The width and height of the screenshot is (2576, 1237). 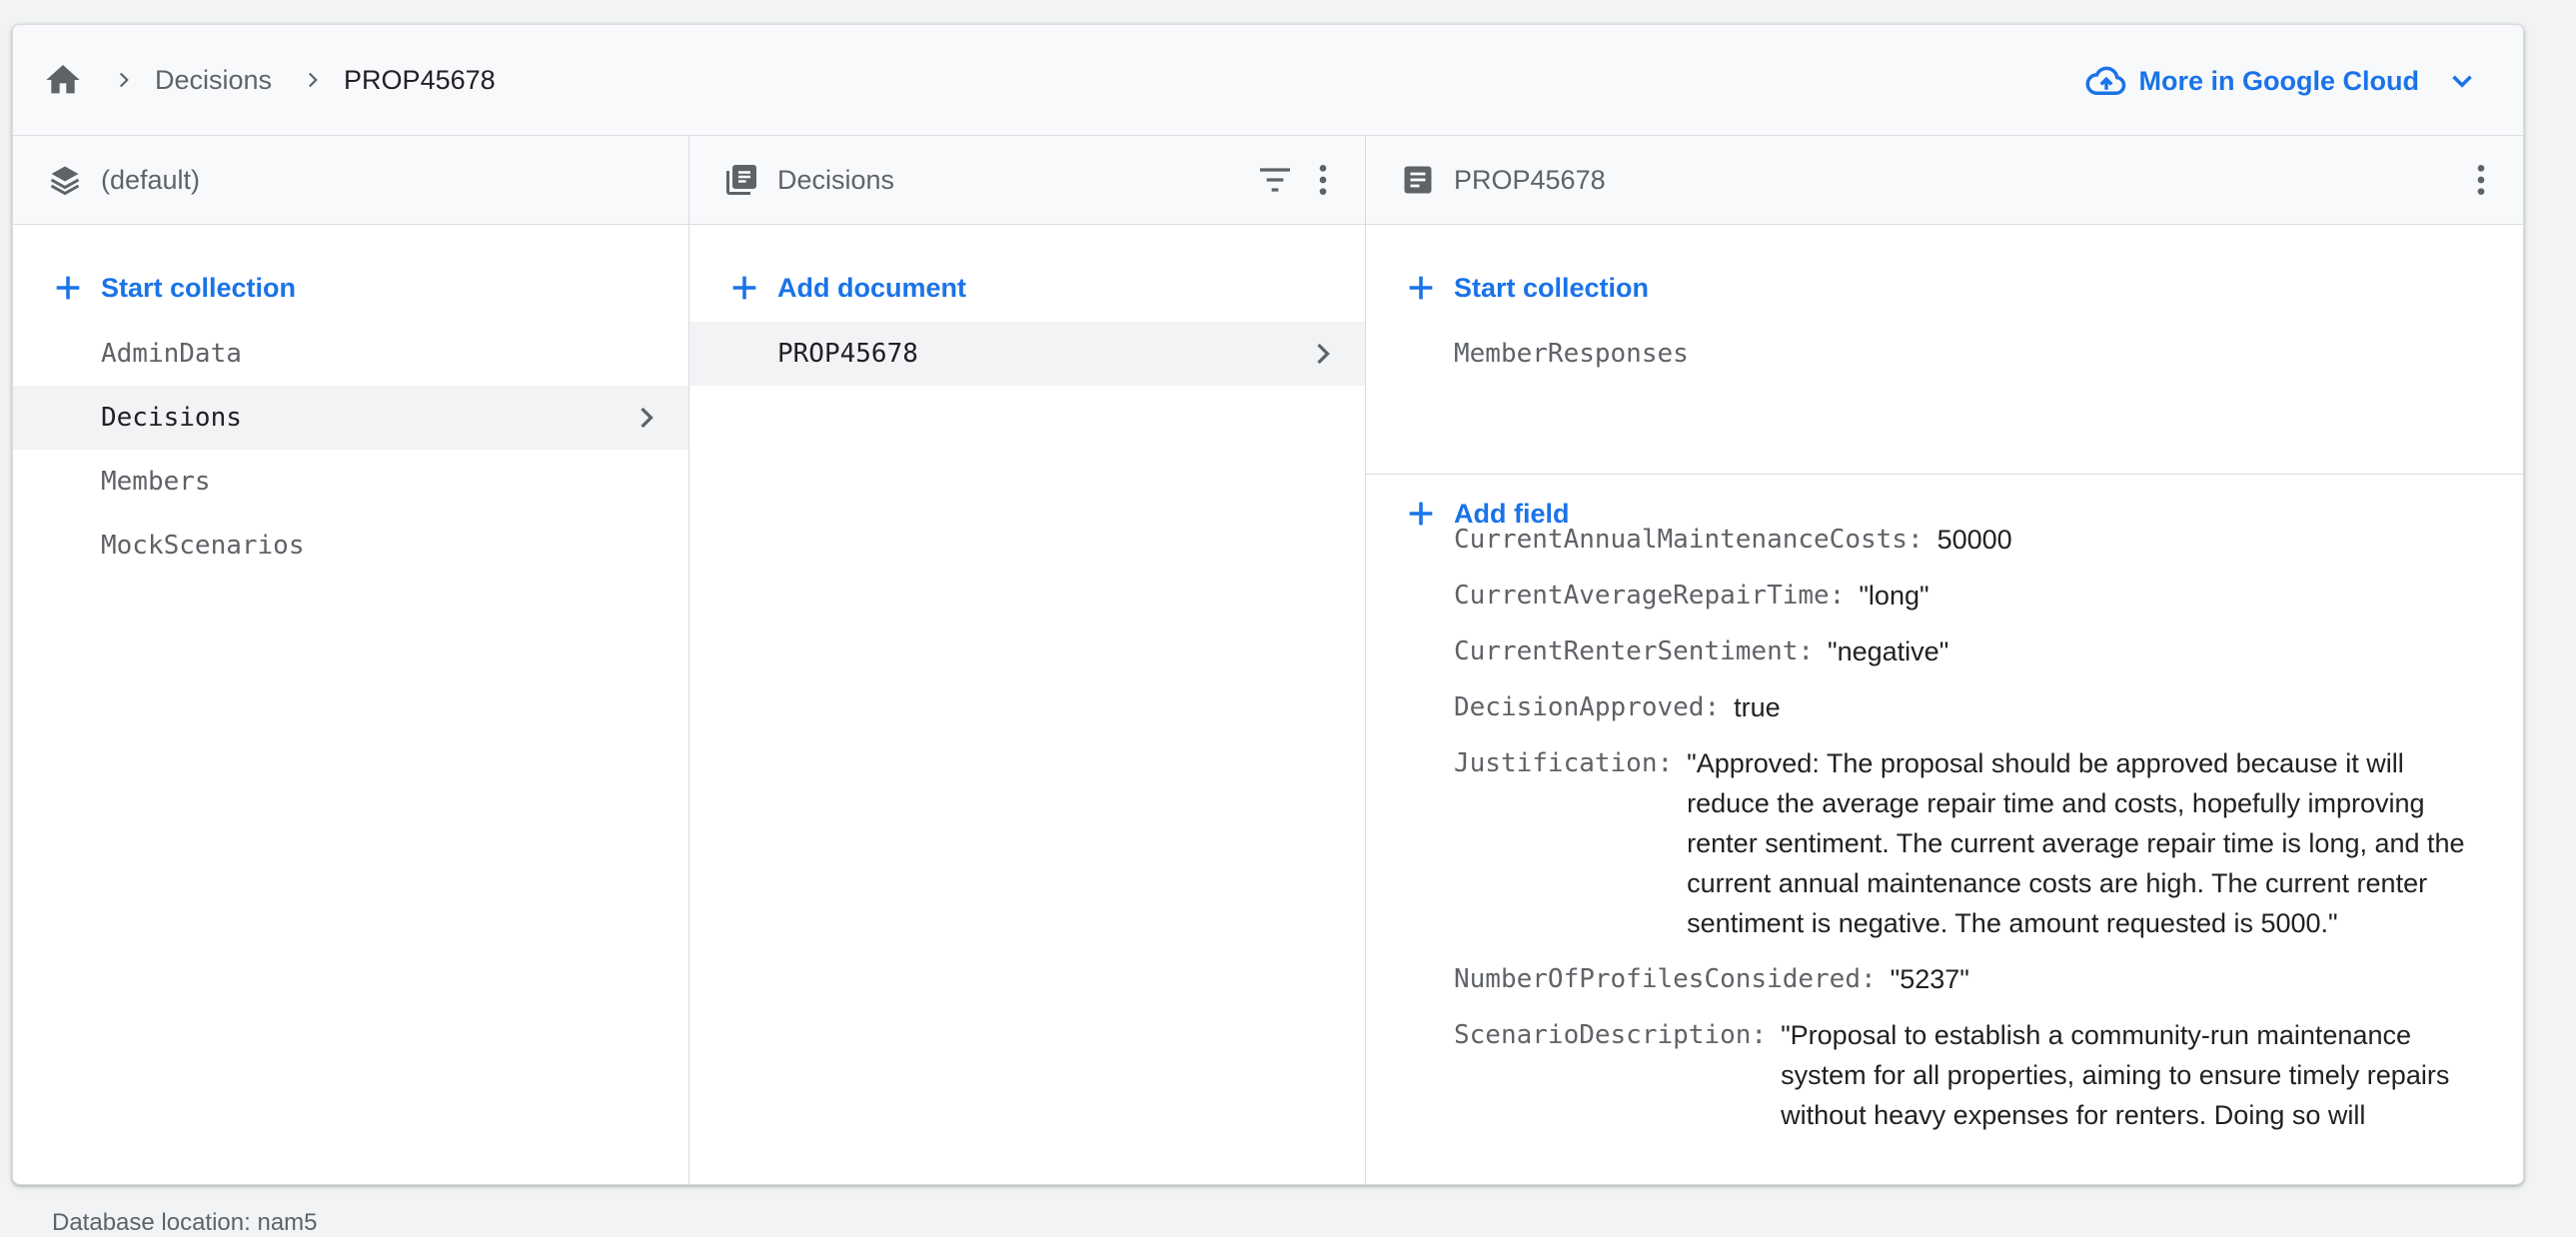 What do you see at coordinates (1665, 979) in the screenshot?
I see `field-key: NumberOfProfilesConsidered:` at bounding box center [1665, 979].